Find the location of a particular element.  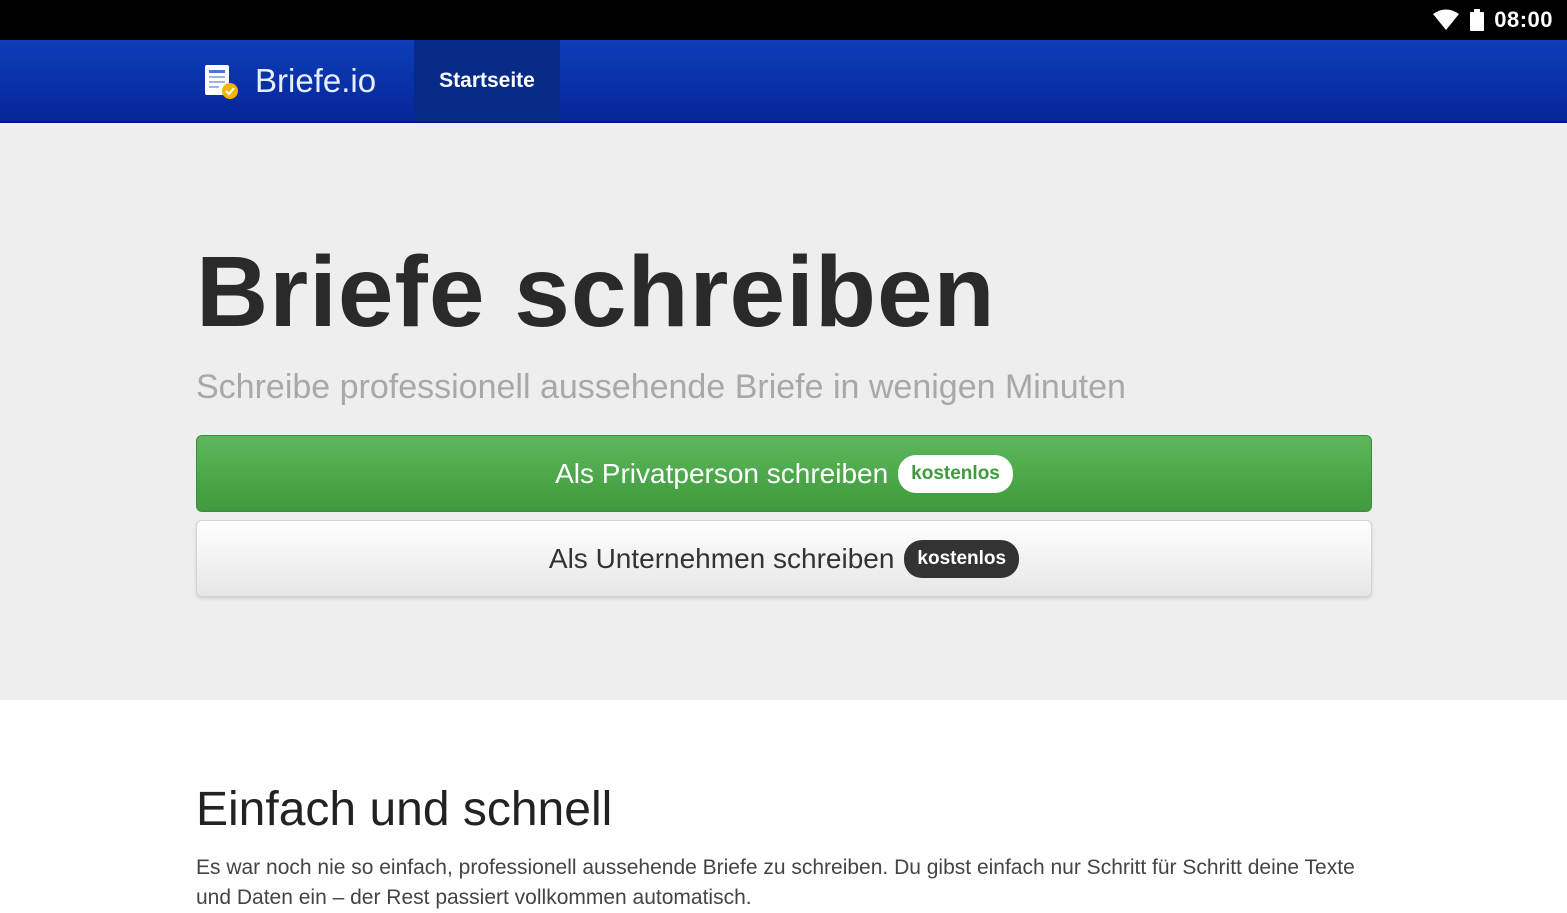

status-bar: 08:00 is located at coordinates (783, 20).